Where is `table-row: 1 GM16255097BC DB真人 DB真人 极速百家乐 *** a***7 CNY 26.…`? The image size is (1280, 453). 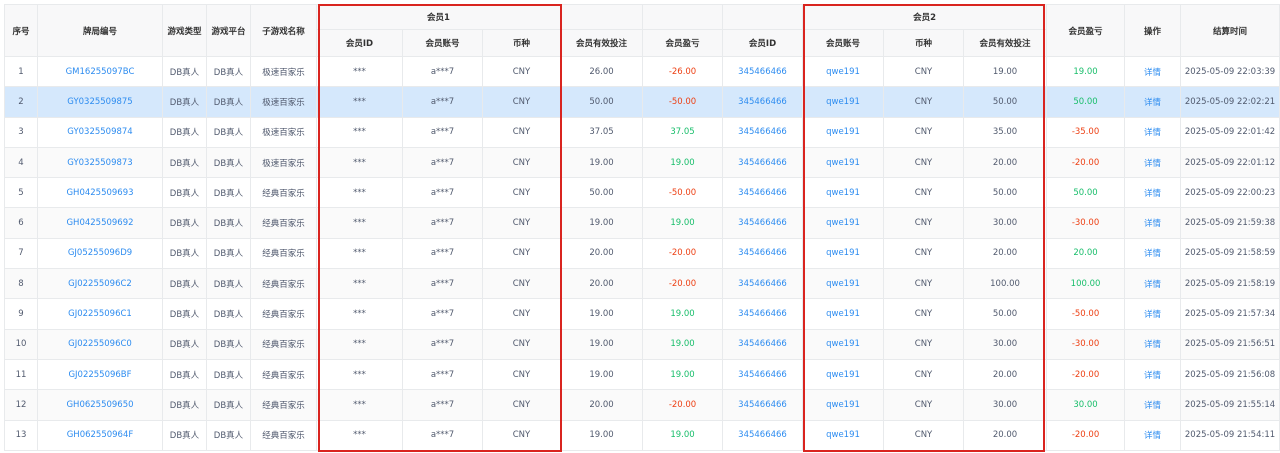
table-row: 1 GM16255097BC DB真人 DB真人 极速百家乐 *** a***7 CNY 26.… is located at coordinates (642, 71).